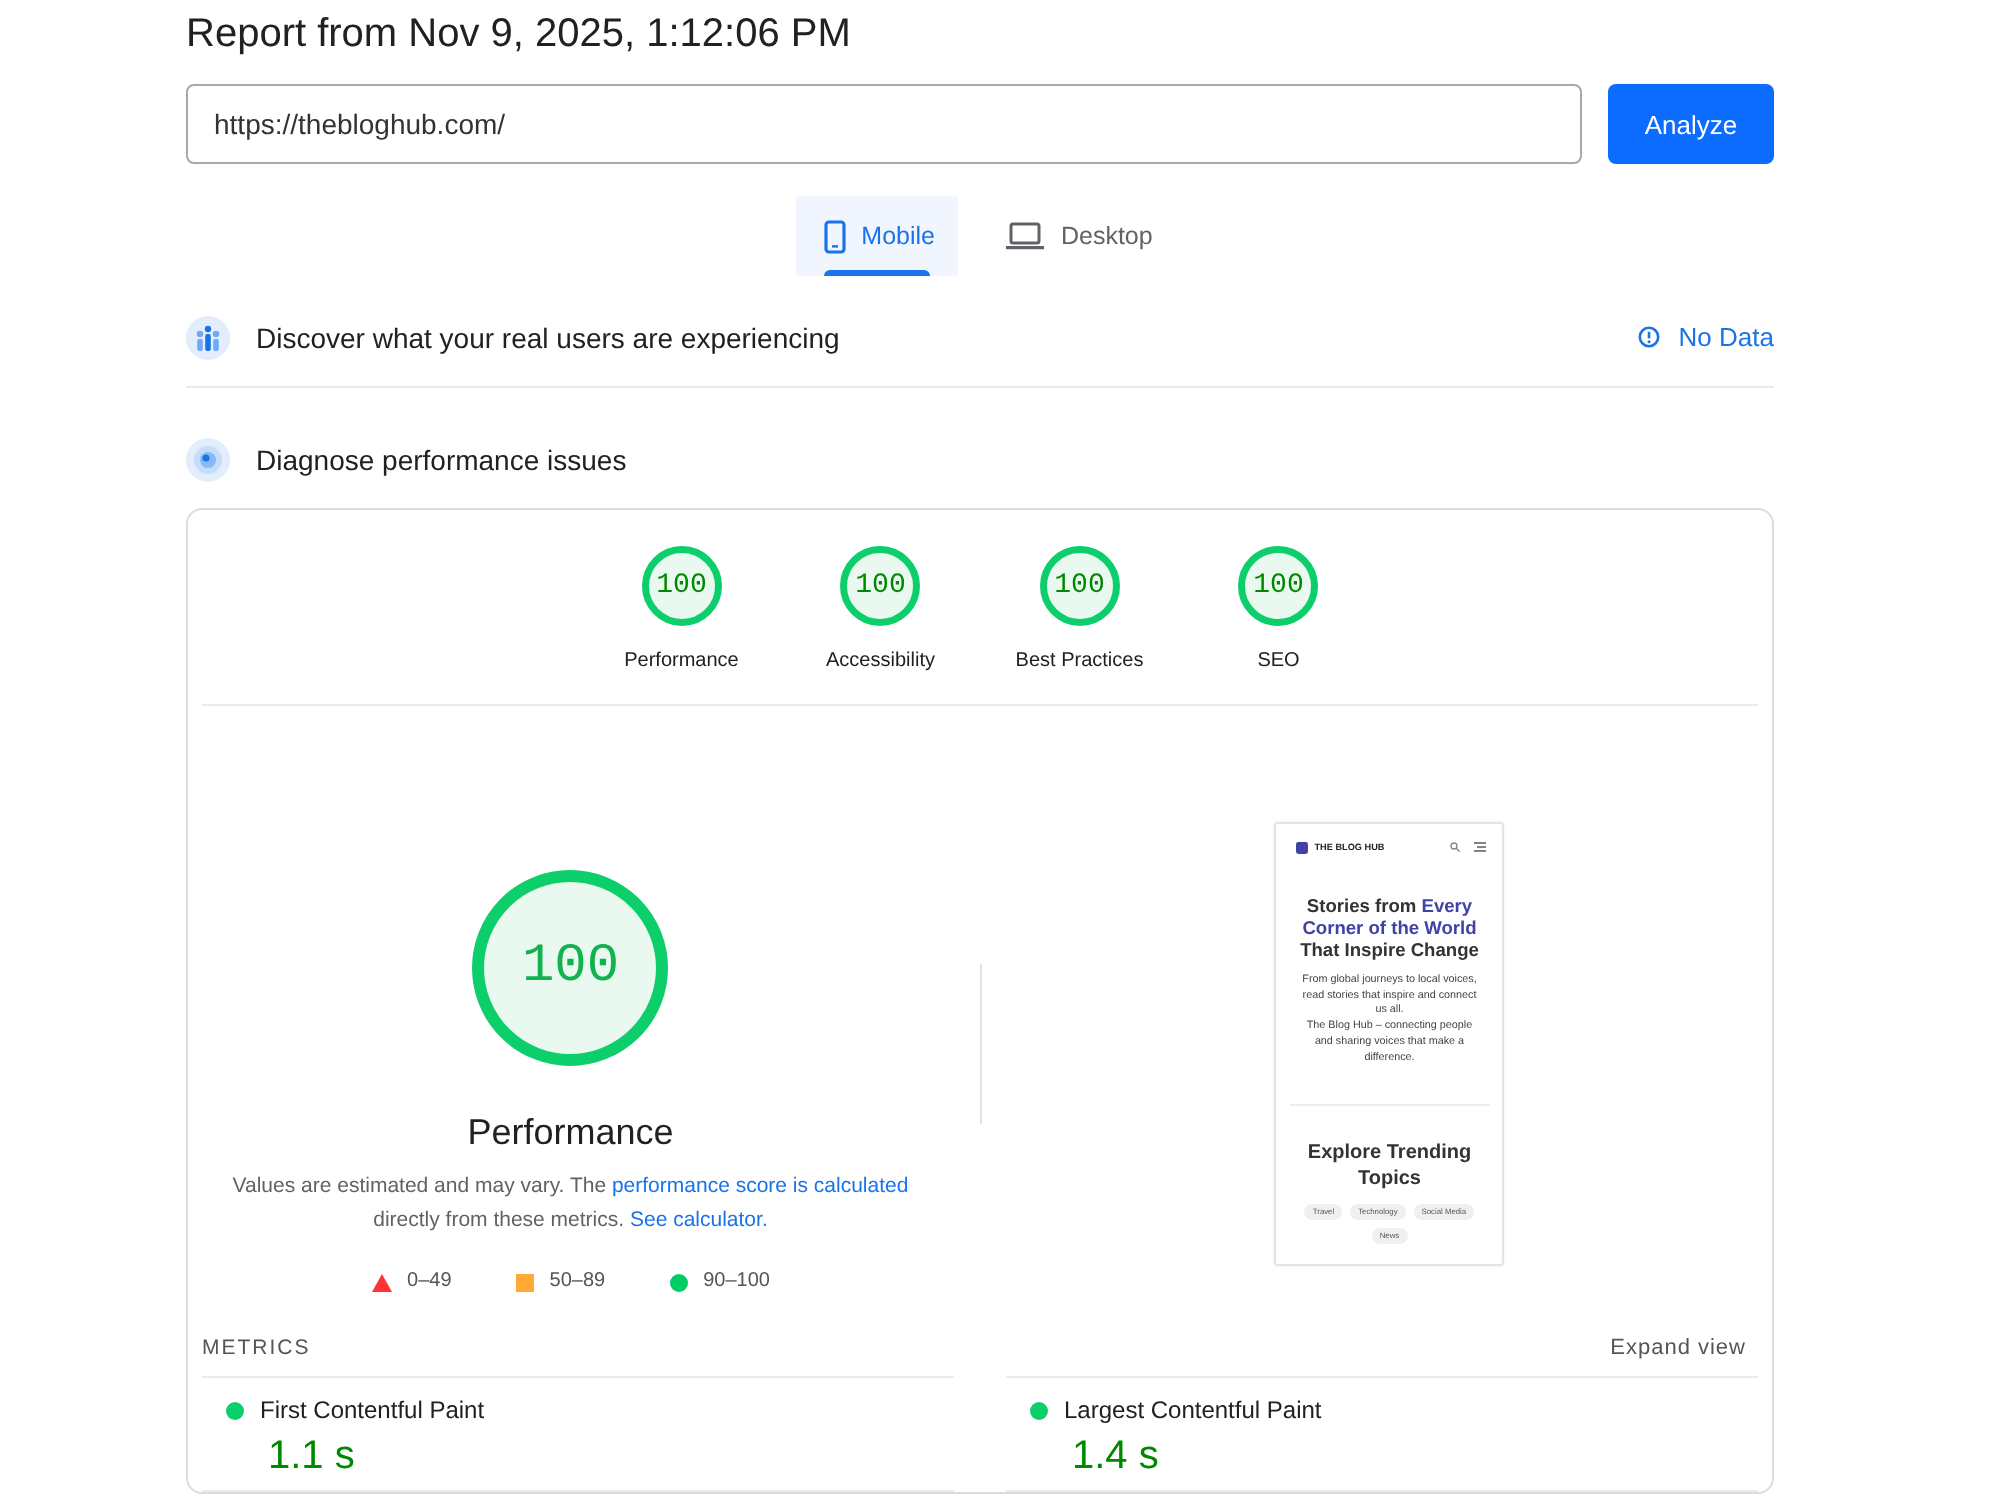  Describe the element at coordinates (1480, 847) in the screenshot. I see `menu-icon` at that location.